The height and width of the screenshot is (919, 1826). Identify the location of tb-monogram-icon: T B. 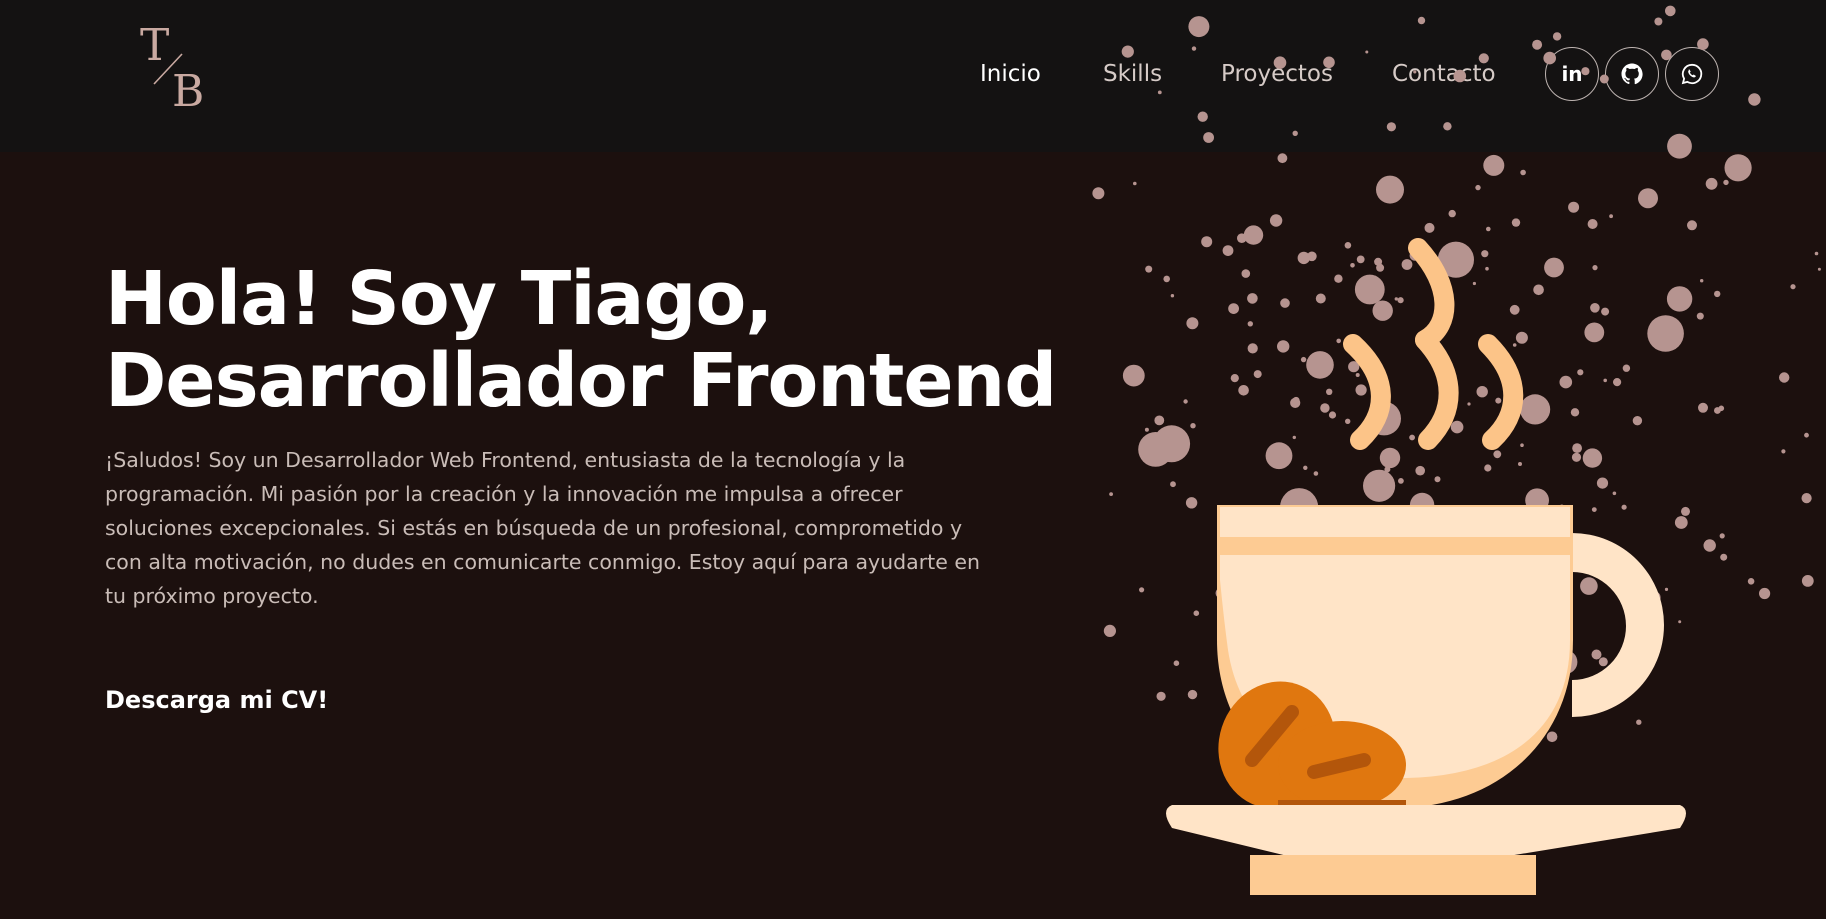
(172, 68).